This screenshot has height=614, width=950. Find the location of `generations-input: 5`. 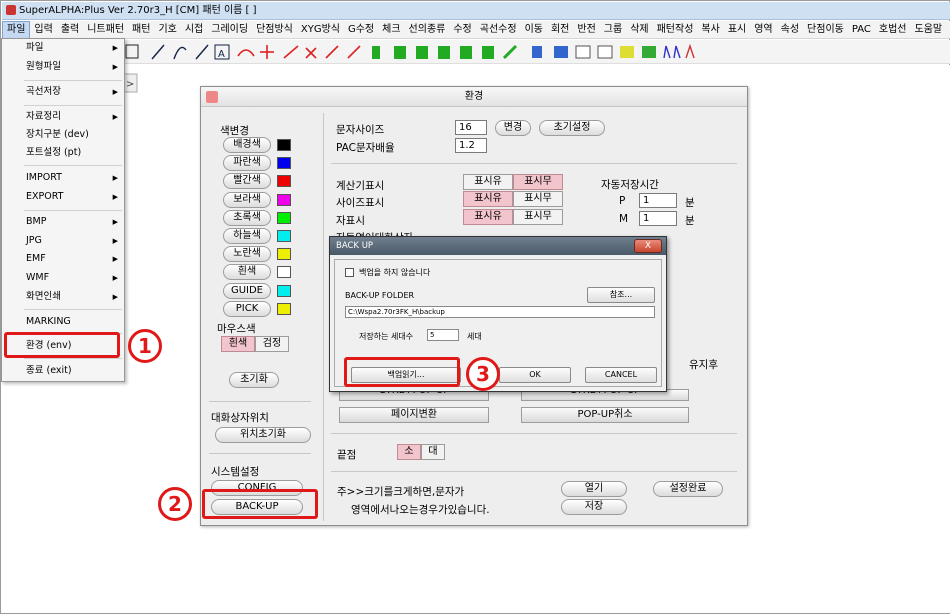

generations-input: 5 is located at coordinates (443, 335).